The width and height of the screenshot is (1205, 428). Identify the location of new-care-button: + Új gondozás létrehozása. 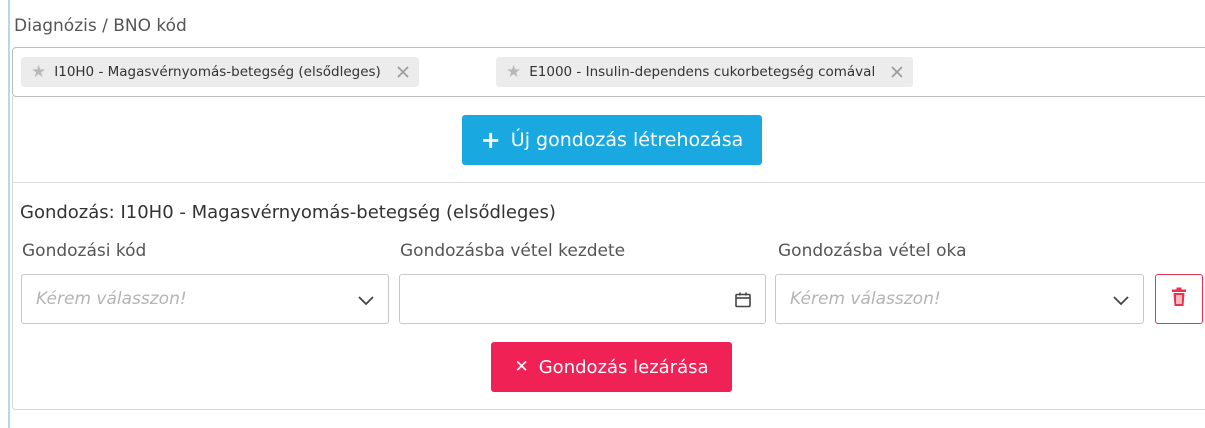
(612, 140).